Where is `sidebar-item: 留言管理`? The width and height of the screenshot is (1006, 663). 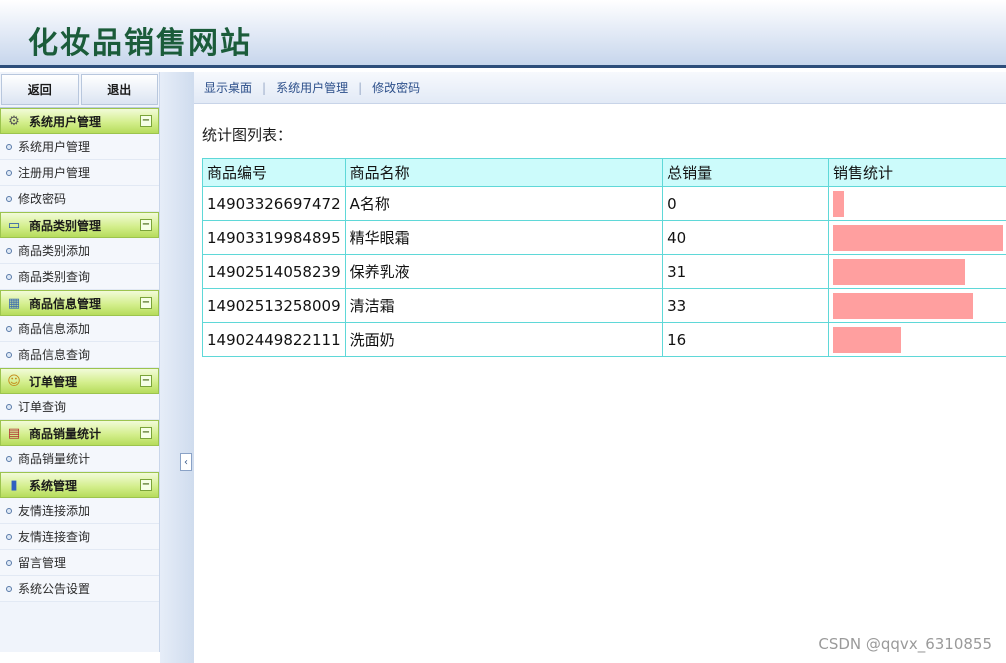
sidebar-item: 留言管理 is located at coordinates (79, 563).